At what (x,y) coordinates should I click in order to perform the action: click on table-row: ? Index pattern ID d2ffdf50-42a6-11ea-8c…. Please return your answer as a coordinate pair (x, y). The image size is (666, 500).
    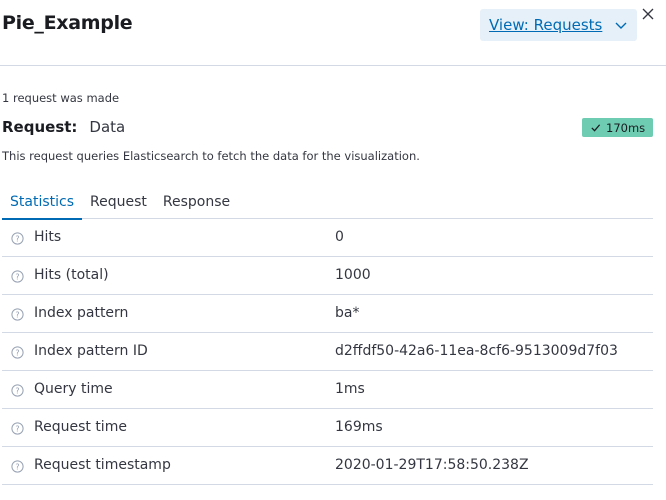
    Looking at the image, I should click on (327, 352).